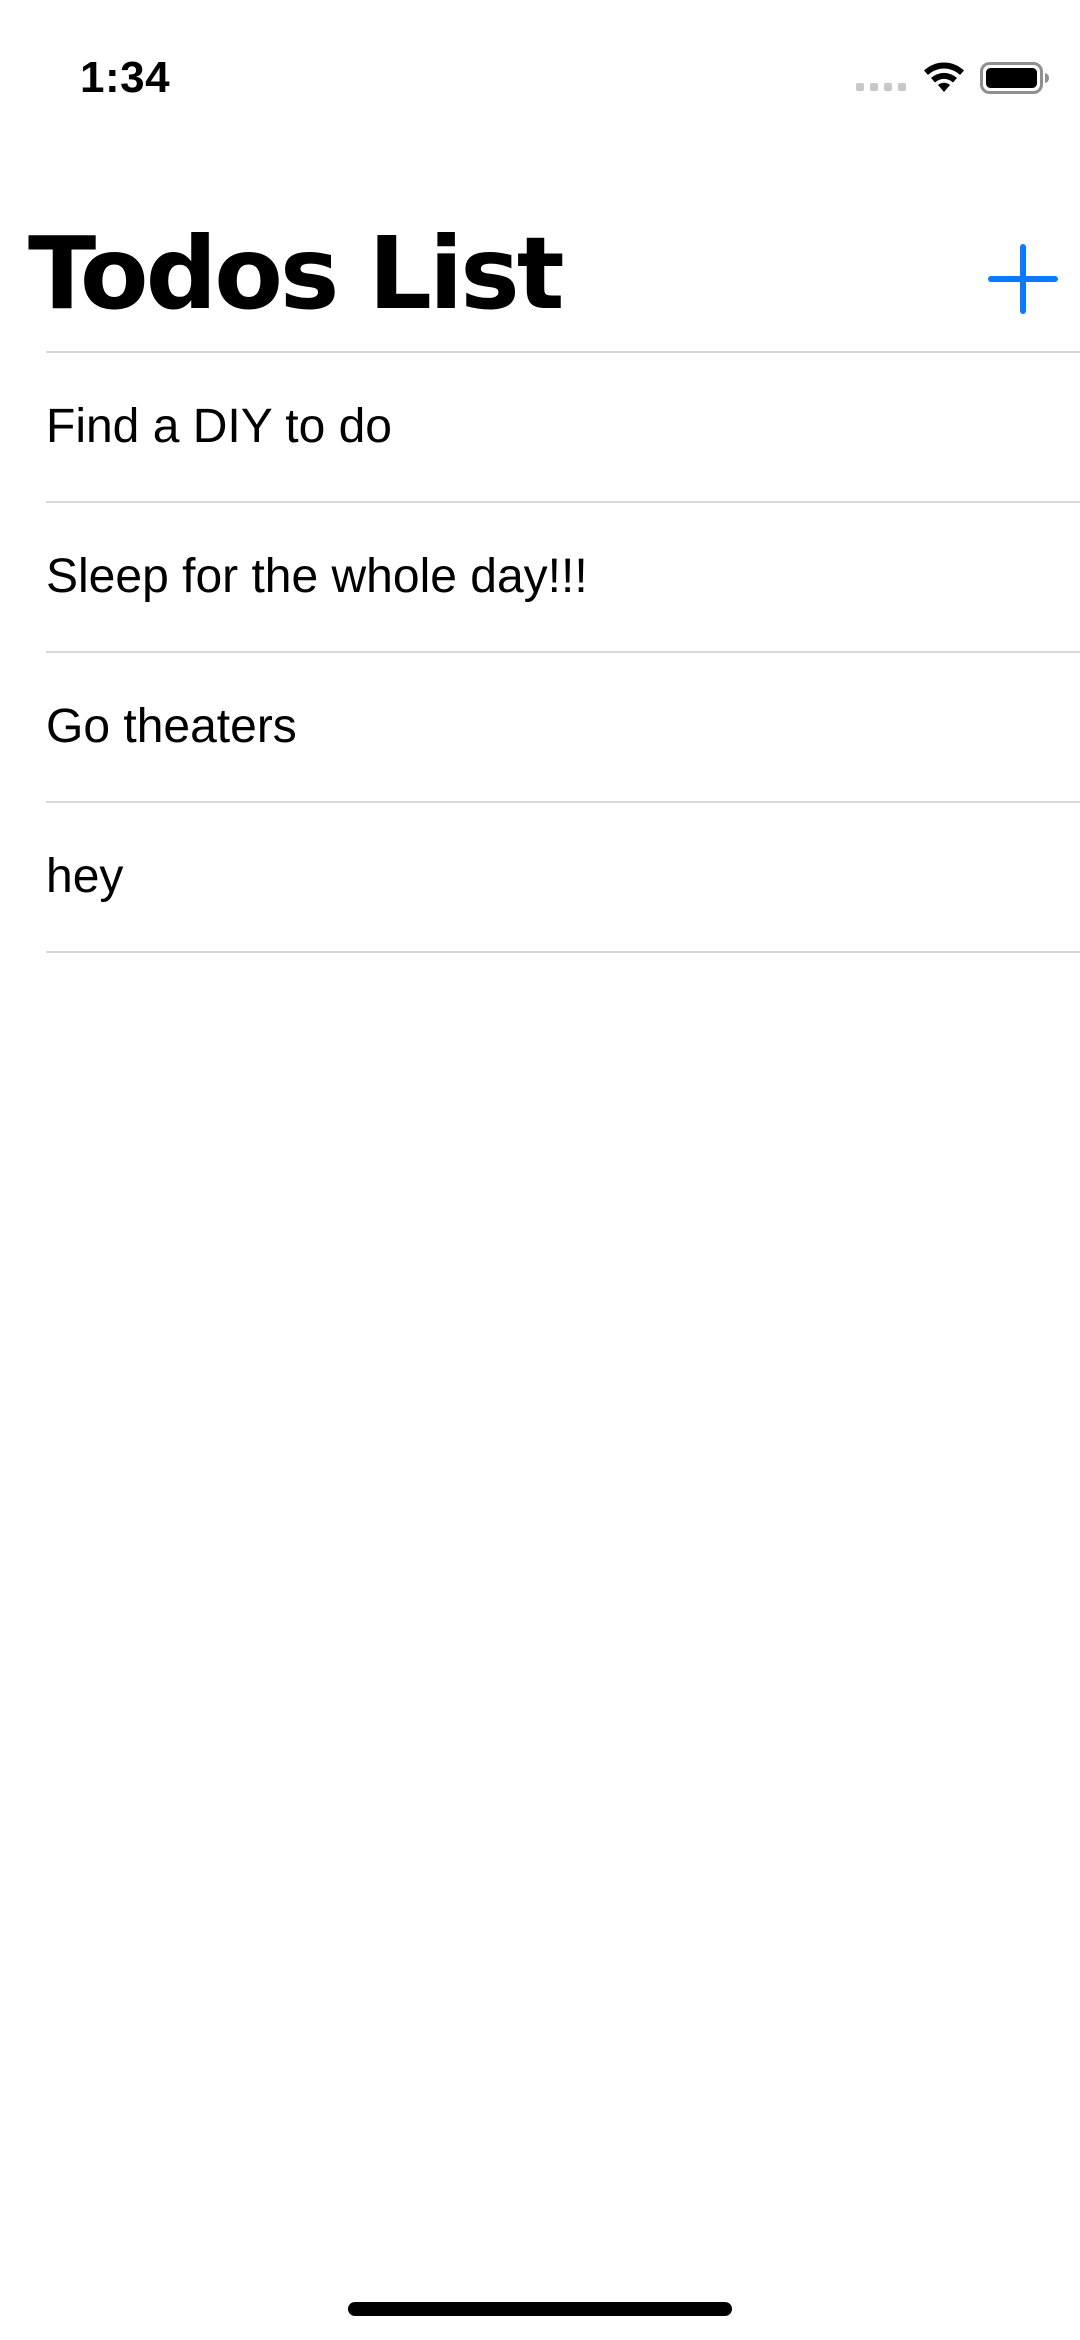 The height and width of the screenshot is (2340, 1080). What do you see at coordinates (540, 70) in the screenshot?
I see `status-bar: 1:34` at bounding box center [540, 70].